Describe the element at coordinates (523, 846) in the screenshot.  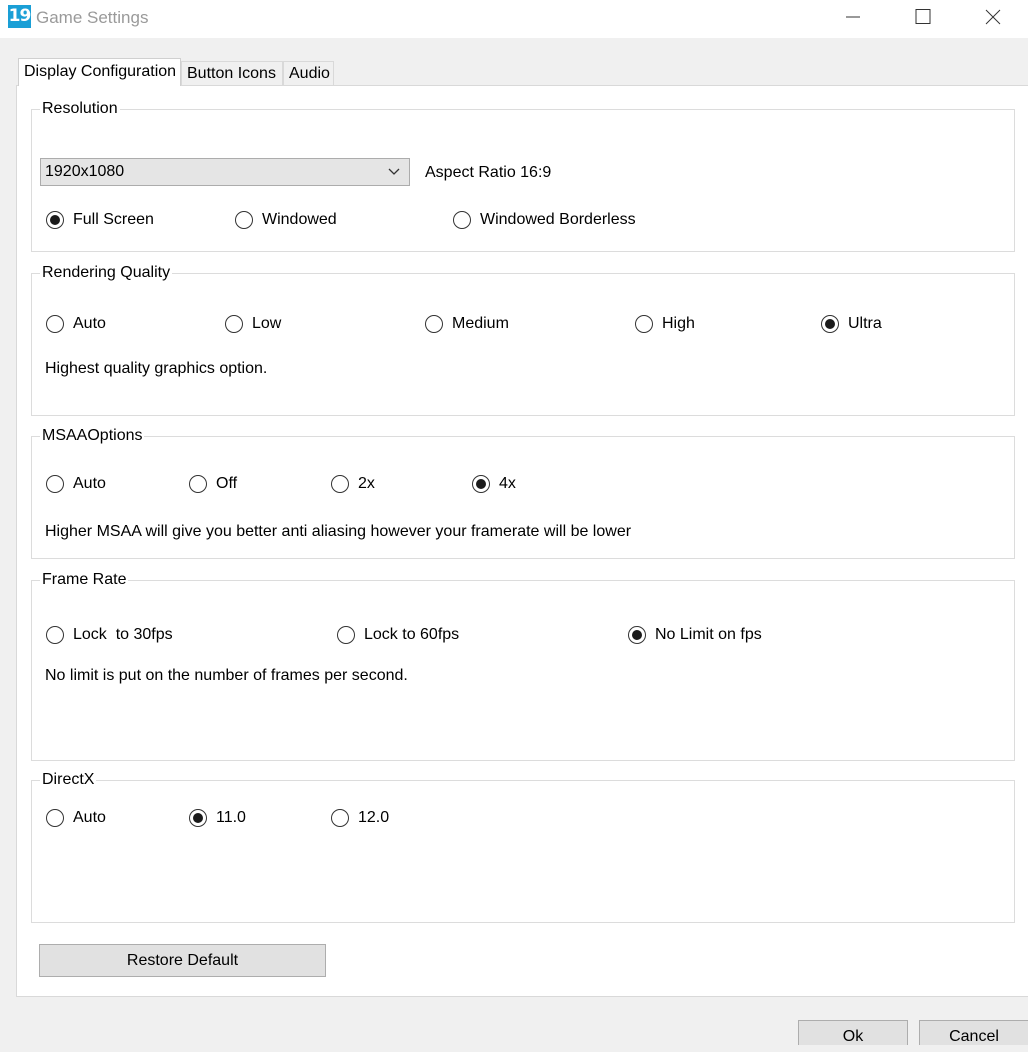
I see `directx-group: DirectX Auto 11.0 12.0` at that location.